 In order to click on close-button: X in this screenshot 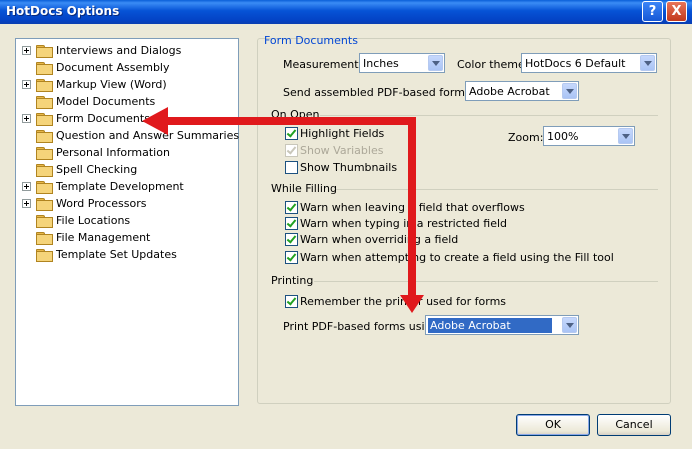, I will do `click(676, 11)`.